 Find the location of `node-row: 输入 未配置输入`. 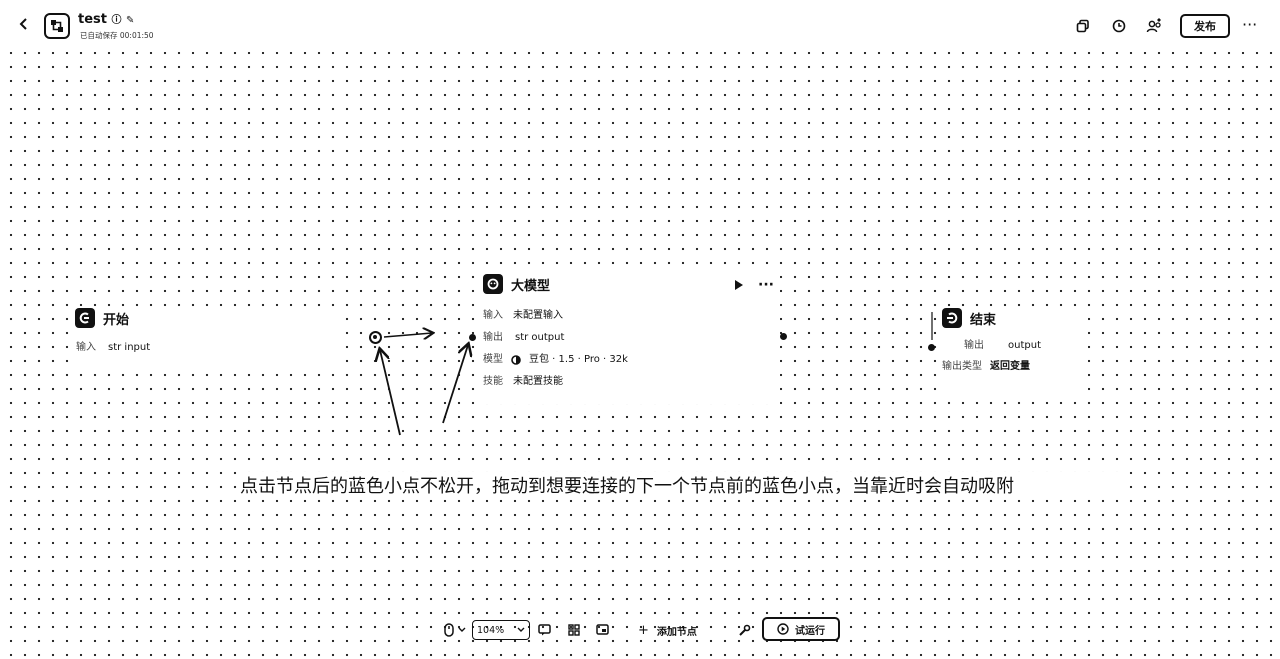

node-row: 输入 未配置输入 is located at coordinates (631, 316).